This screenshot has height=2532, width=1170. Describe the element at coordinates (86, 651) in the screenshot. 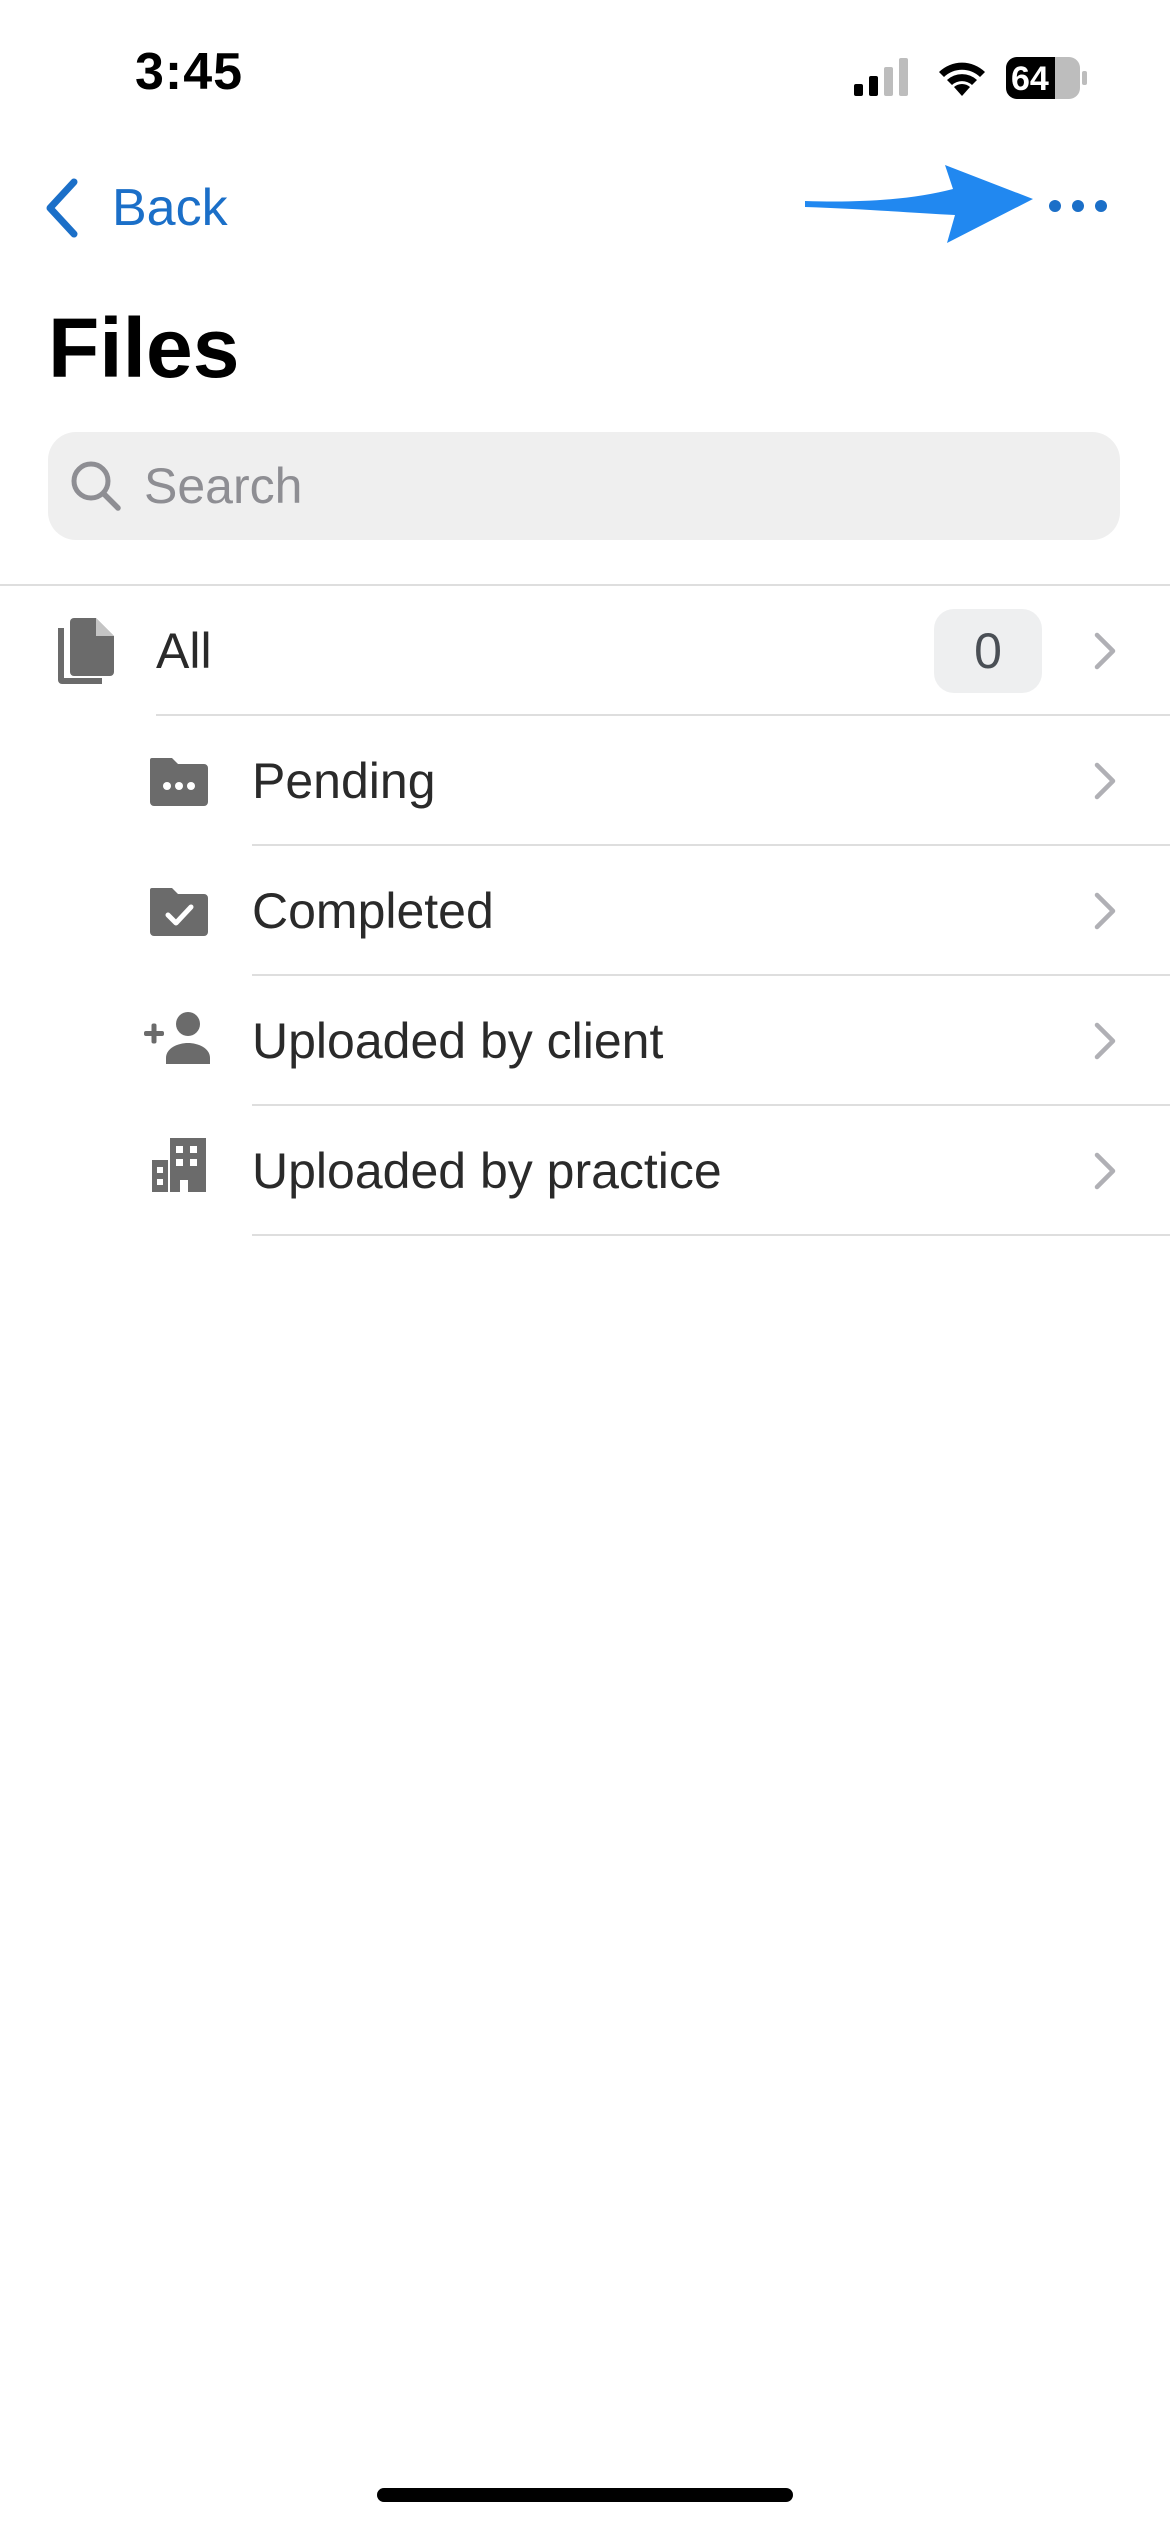

I see `documents-icon` at that location.